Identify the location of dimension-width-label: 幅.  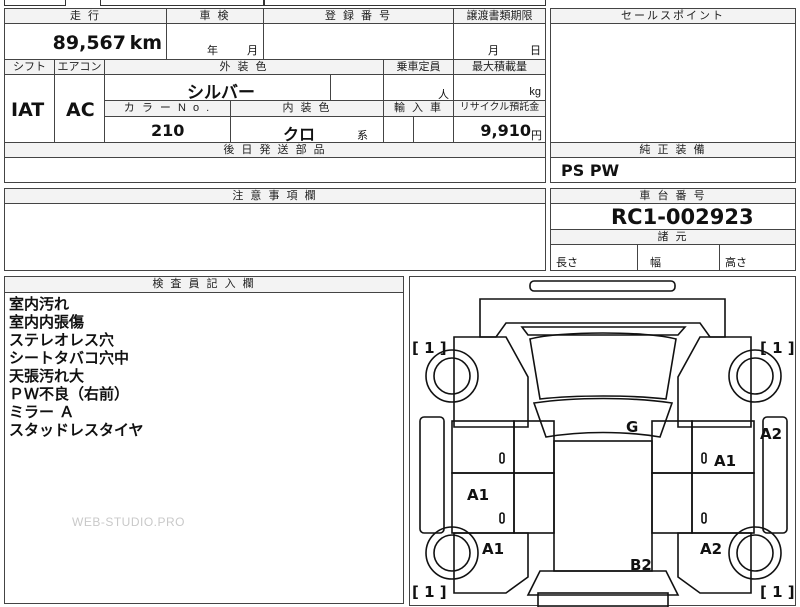
(655, 263).